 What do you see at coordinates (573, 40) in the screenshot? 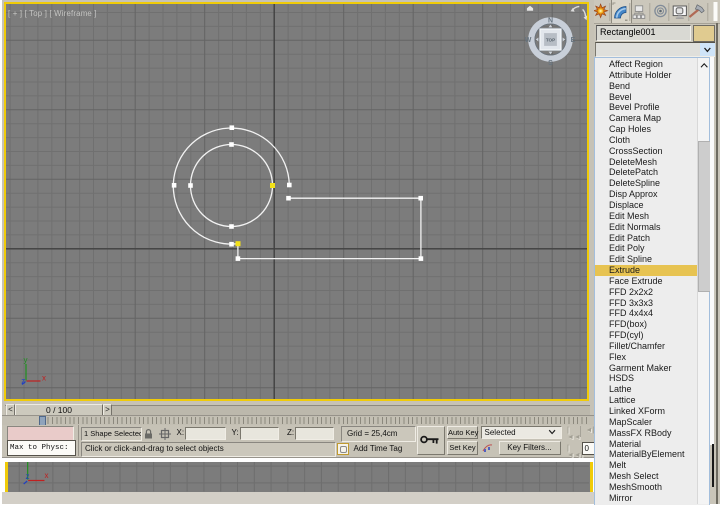
I see `svg-text: E` at bounding box center [573, 40].